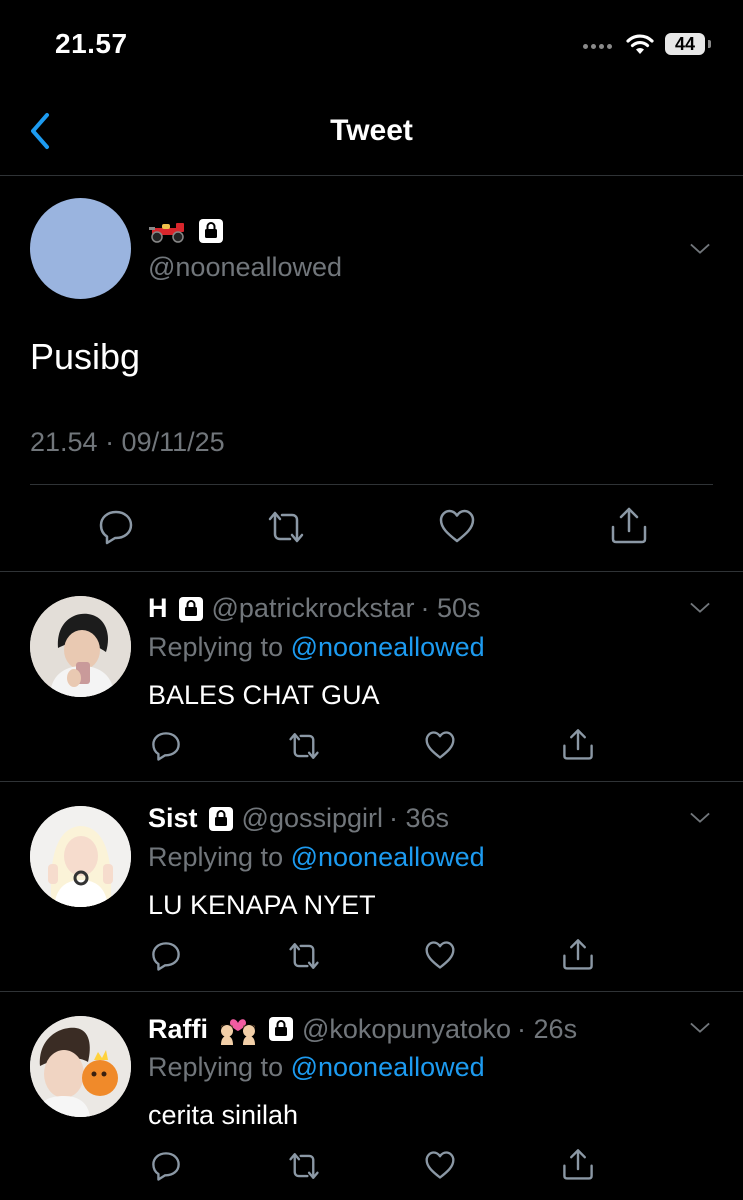  I want to click on tweet-divider, so click(371, 484).